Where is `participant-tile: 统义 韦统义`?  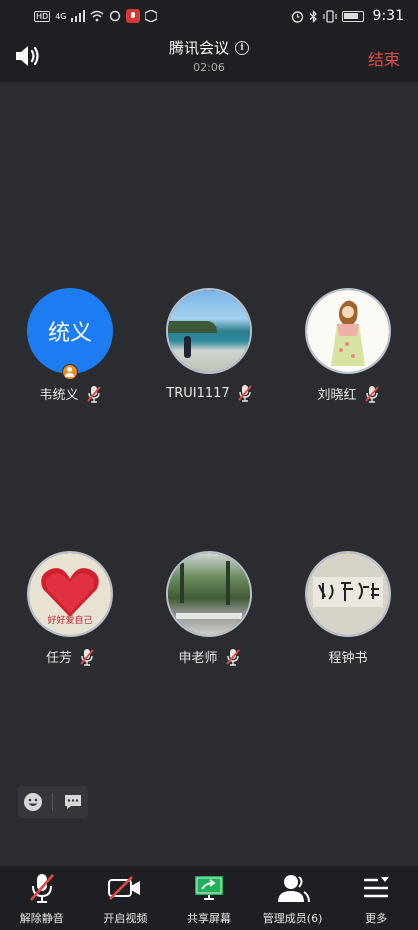 participant-tile: 统义 韦统义 is located at coordinates (70, 345).